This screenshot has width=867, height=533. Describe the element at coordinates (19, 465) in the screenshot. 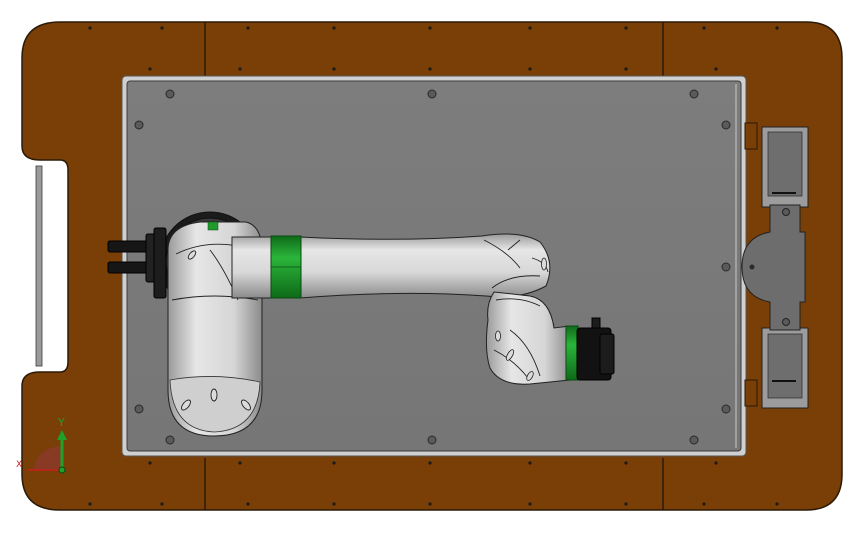

I see `triad-x-label: X` at that location.